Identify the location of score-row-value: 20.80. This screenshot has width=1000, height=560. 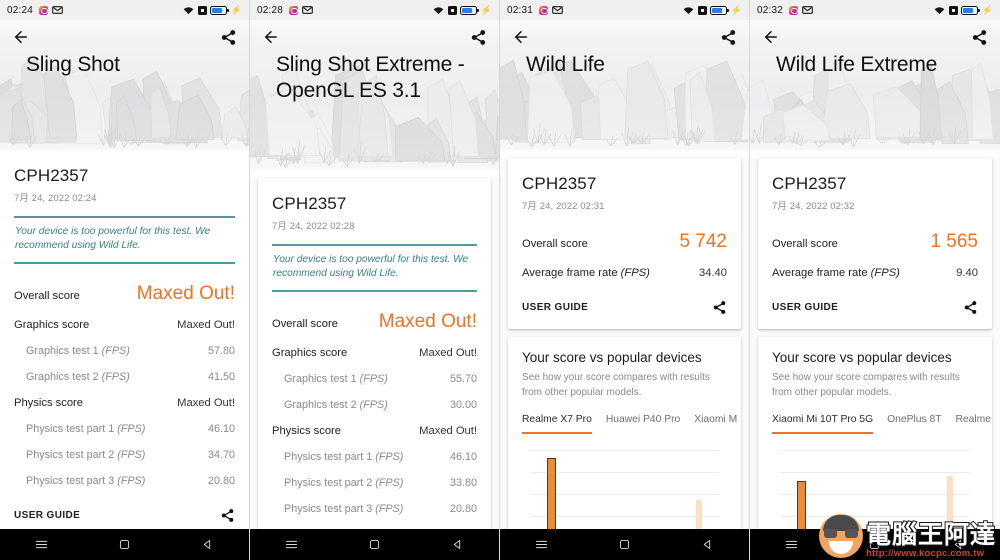
(463, 508).